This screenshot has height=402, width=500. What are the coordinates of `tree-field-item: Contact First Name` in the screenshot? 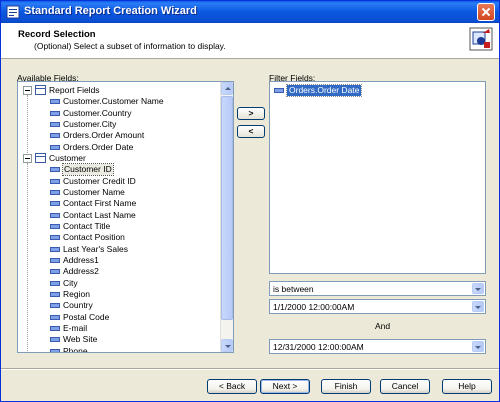 It's located at (118, 203).